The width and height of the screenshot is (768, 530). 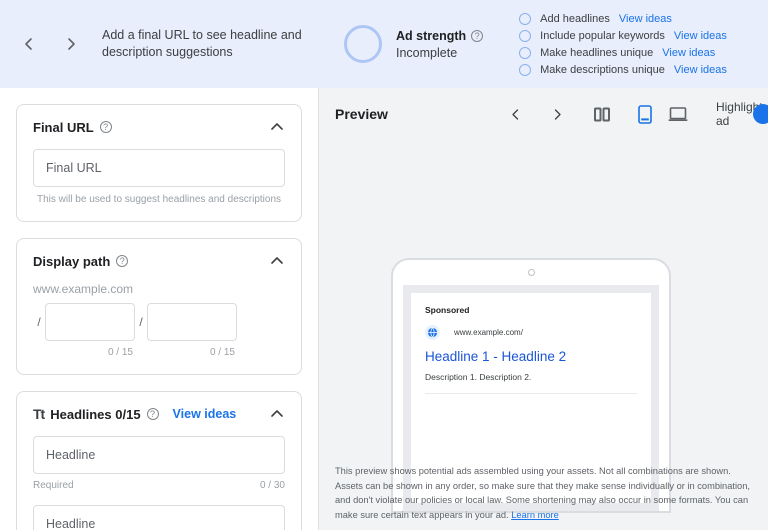 I want to click on ad-strength-section: Ad strength ? Incomplete, so click(x=414, y=44).